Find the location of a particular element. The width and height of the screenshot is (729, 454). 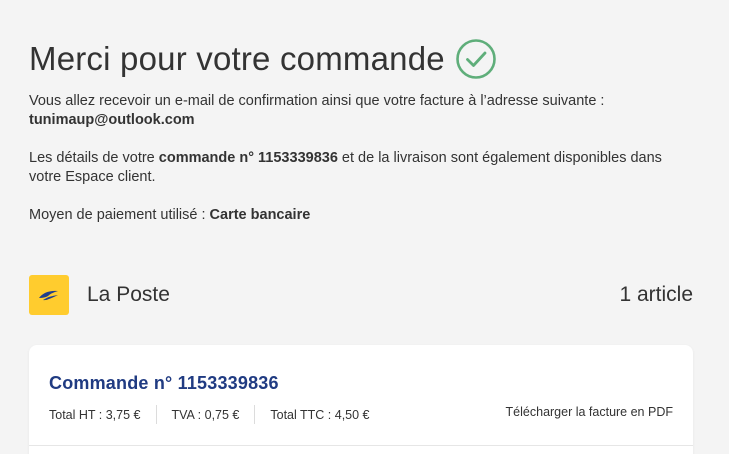

order-reference: commande n° 1153339836 is located at coordinates (248, 158).